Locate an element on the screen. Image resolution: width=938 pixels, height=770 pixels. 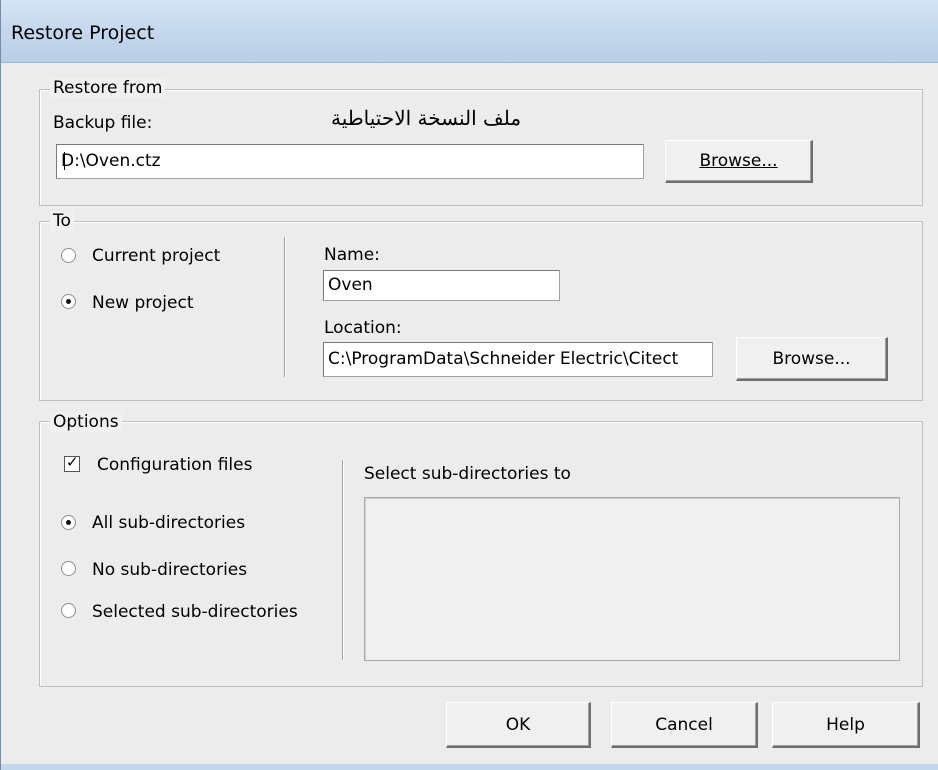
cancel-label: Cancel is located at coordinates (684, 724).